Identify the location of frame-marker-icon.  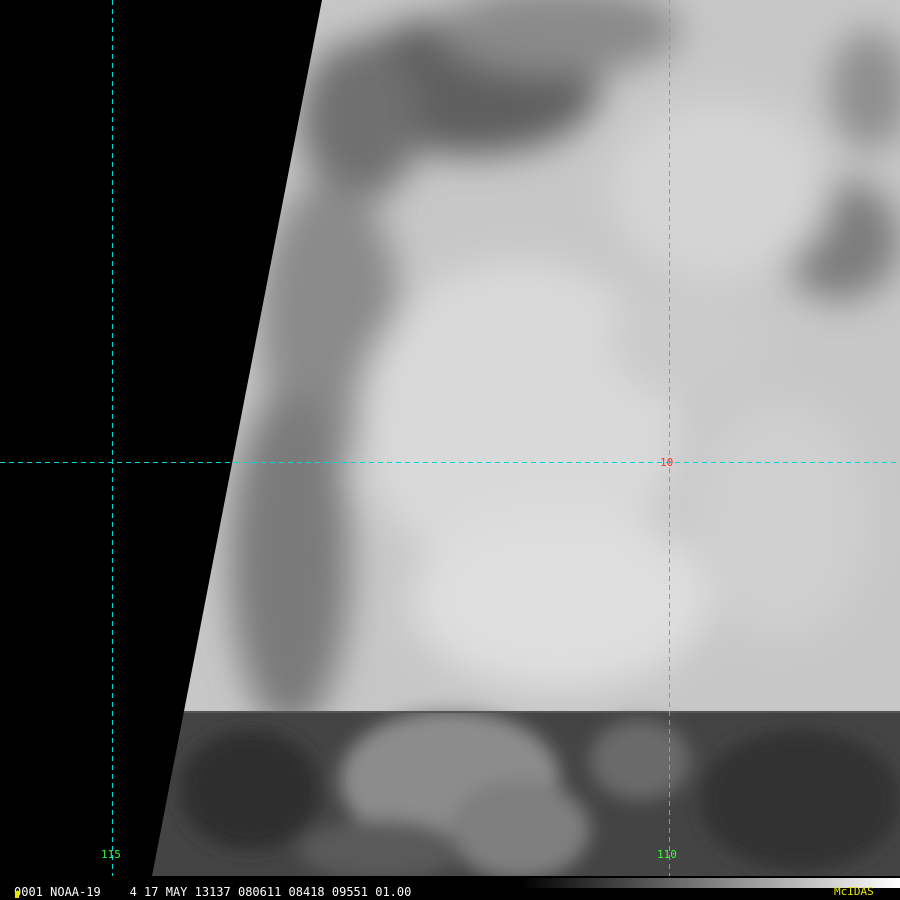
(17, 894).